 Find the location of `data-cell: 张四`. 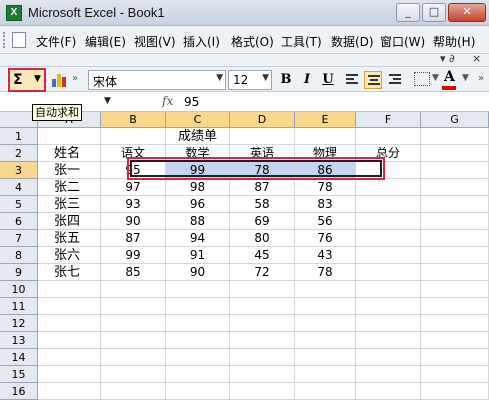

data-cell: 张四 is located at coordinates (69, 221).